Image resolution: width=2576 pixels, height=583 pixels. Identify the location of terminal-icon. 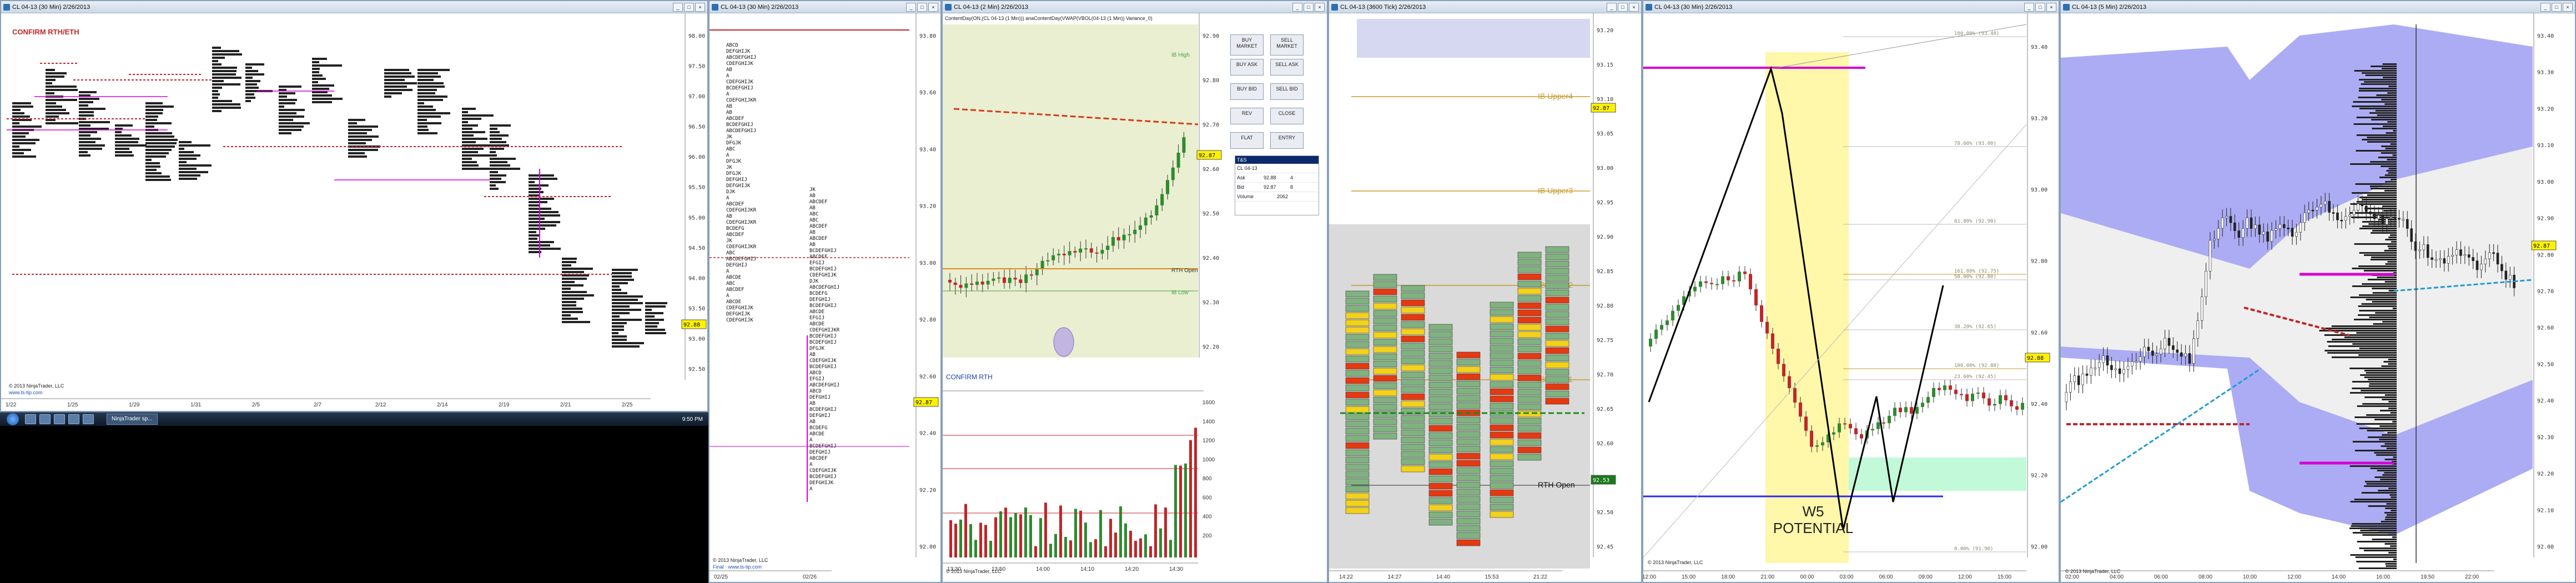
(88, 419).